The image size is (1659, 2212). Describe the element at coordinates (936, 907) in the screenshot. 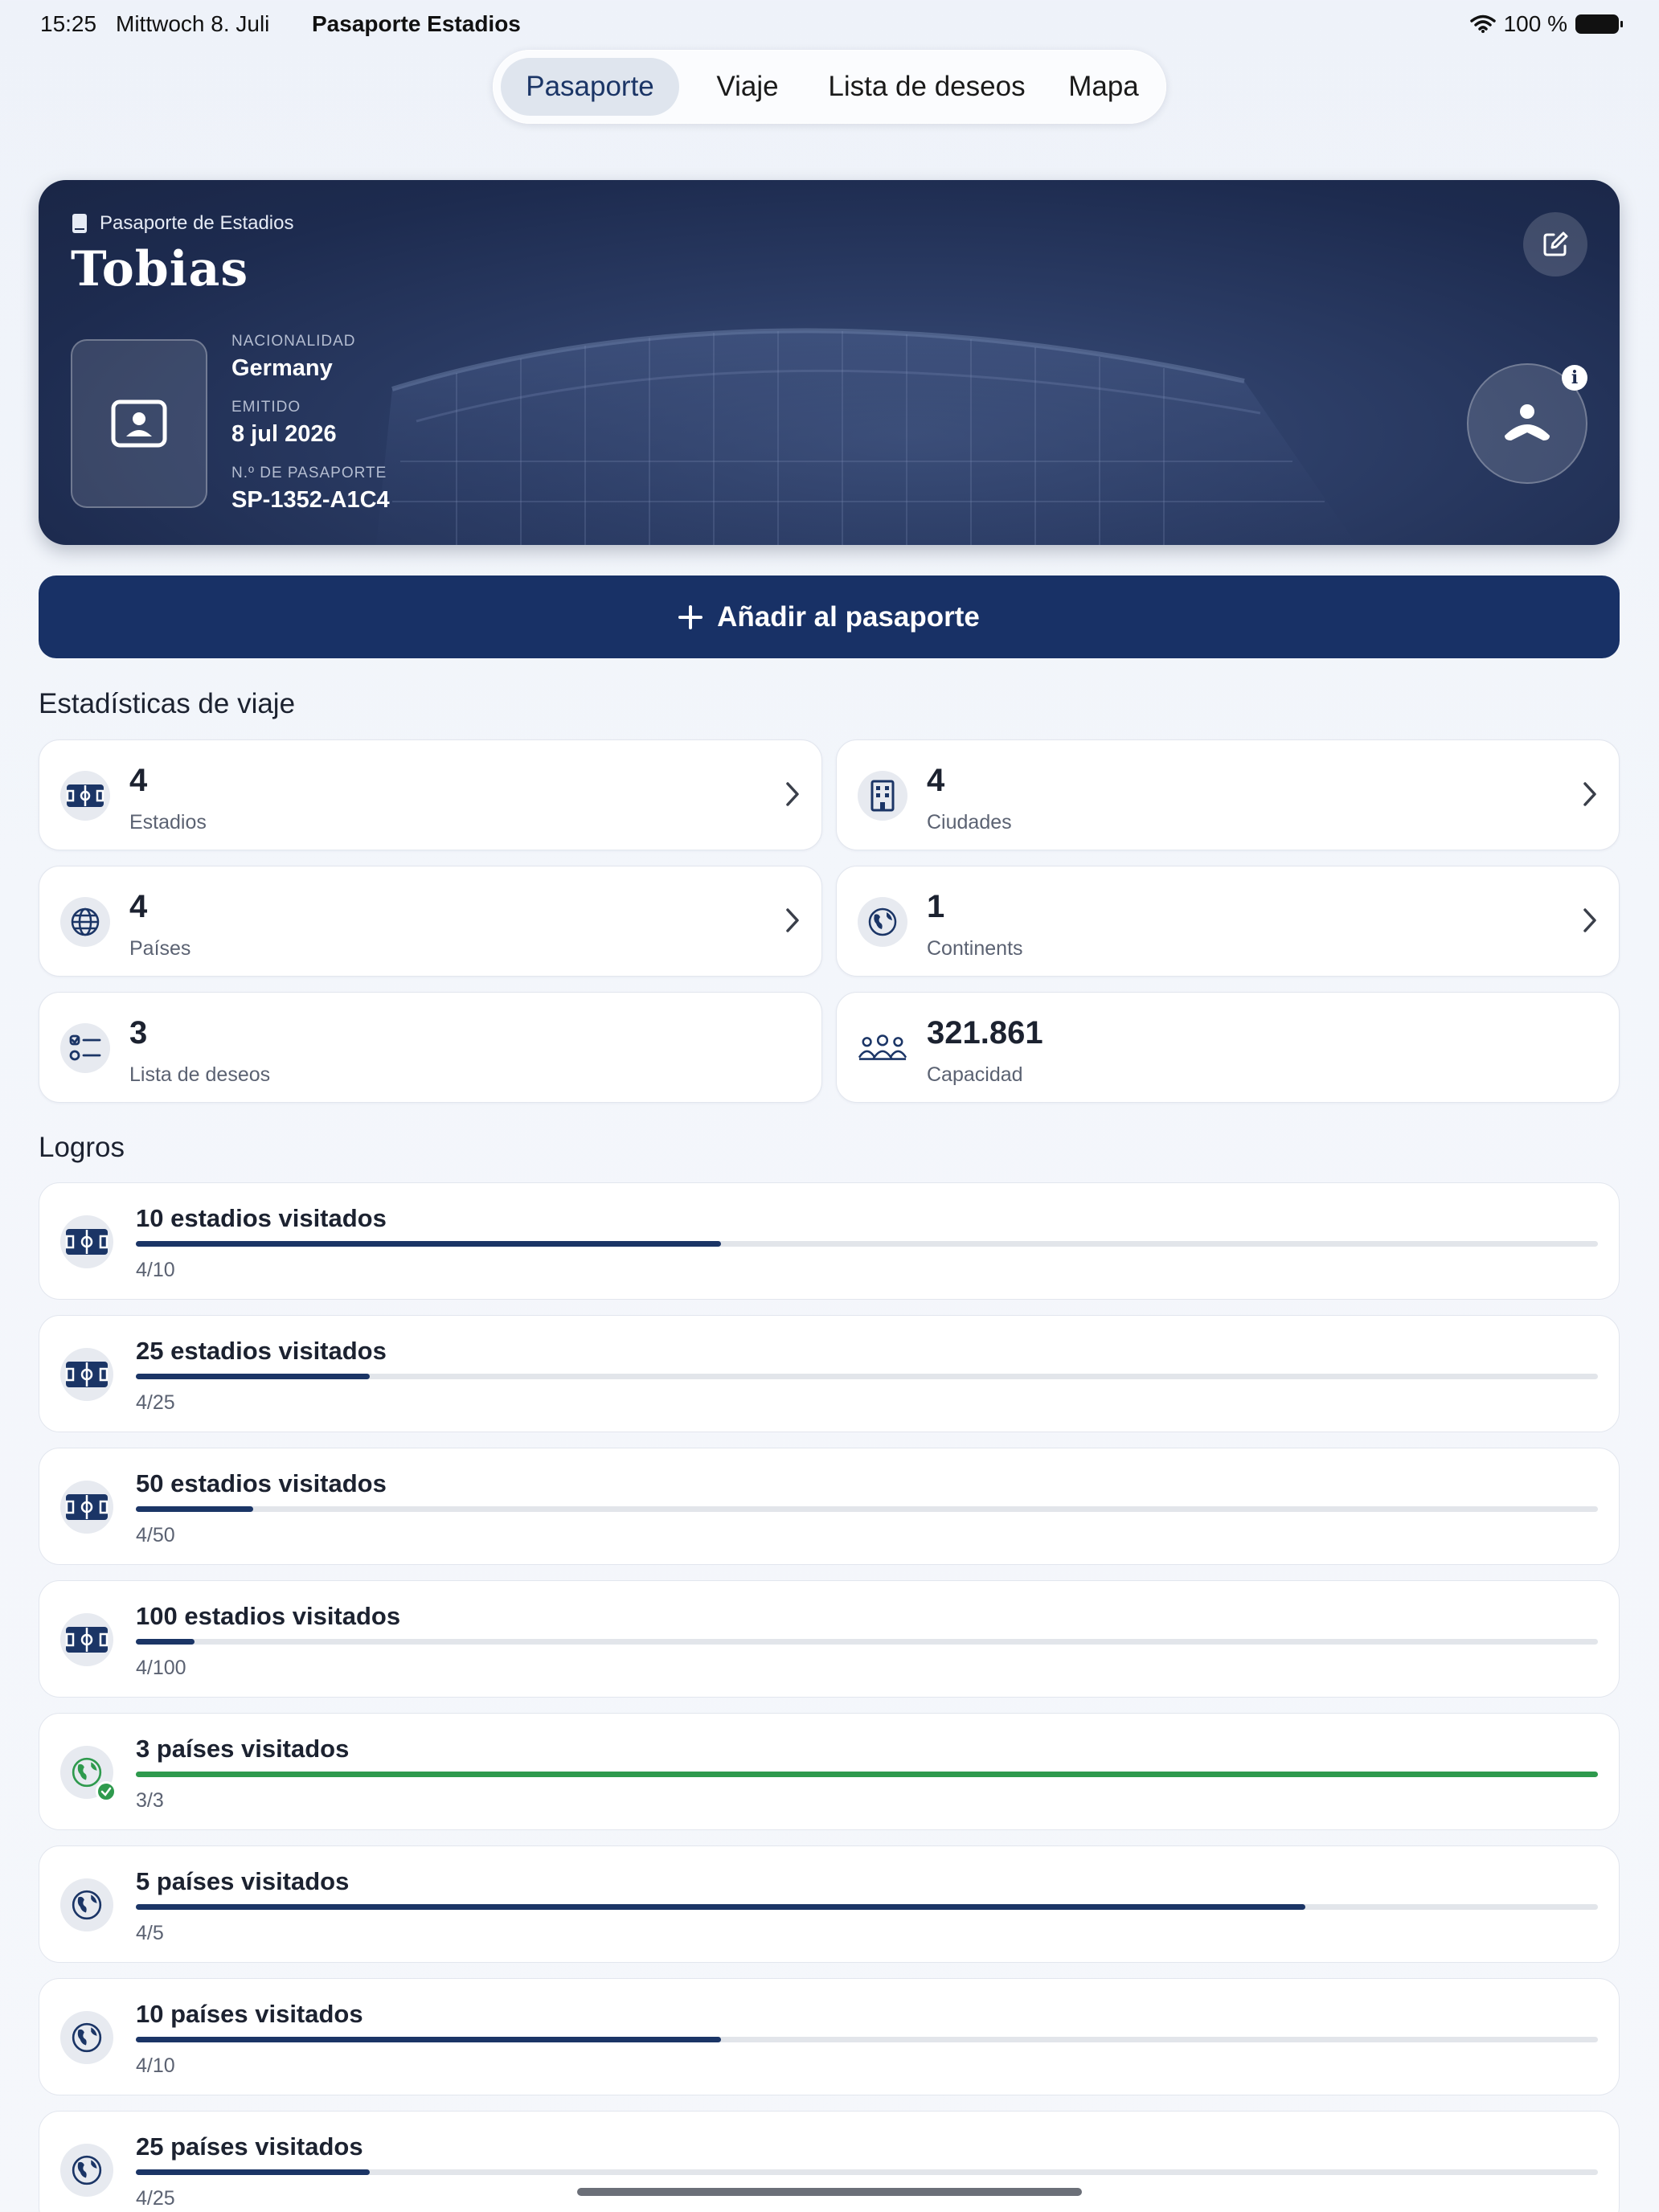

I see `stat-value: 1` at that location.